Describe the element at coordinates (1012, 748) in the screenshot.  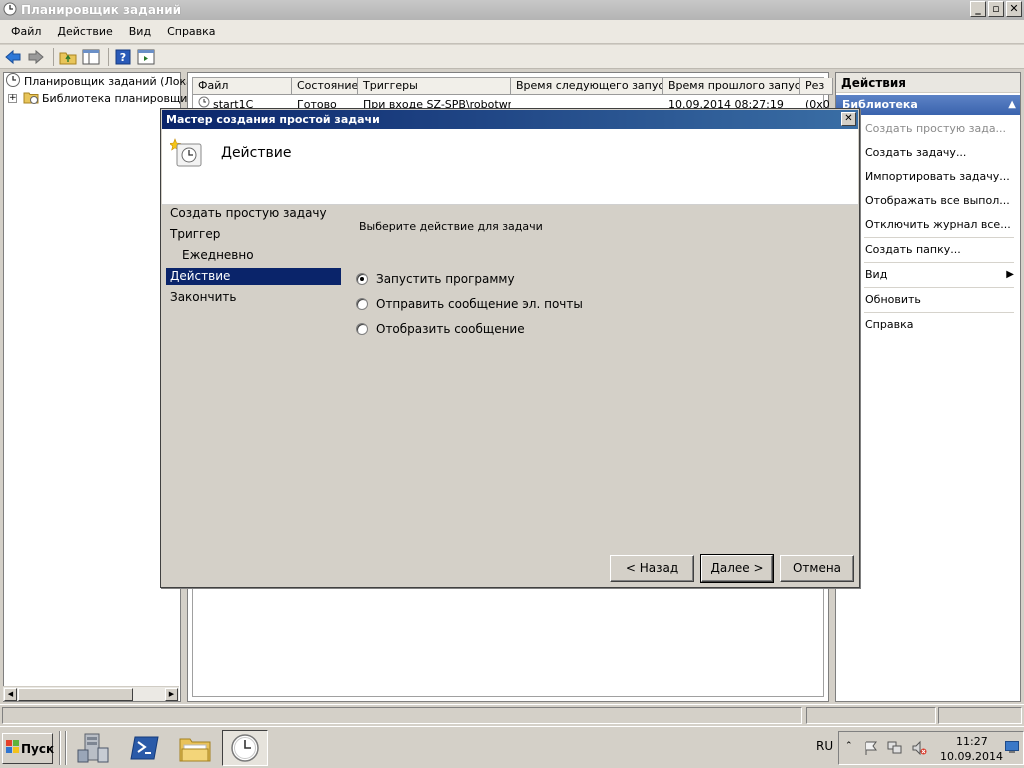
I see `show-desktop-icon` at that location.